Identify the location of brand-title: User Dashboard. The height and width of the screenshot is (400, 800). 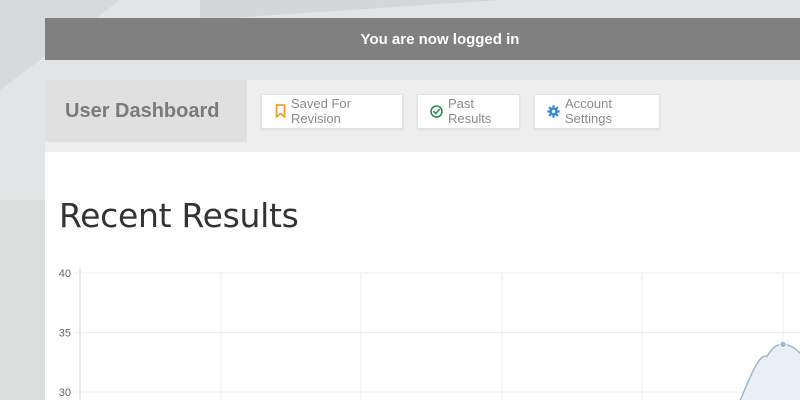
(146, 111).